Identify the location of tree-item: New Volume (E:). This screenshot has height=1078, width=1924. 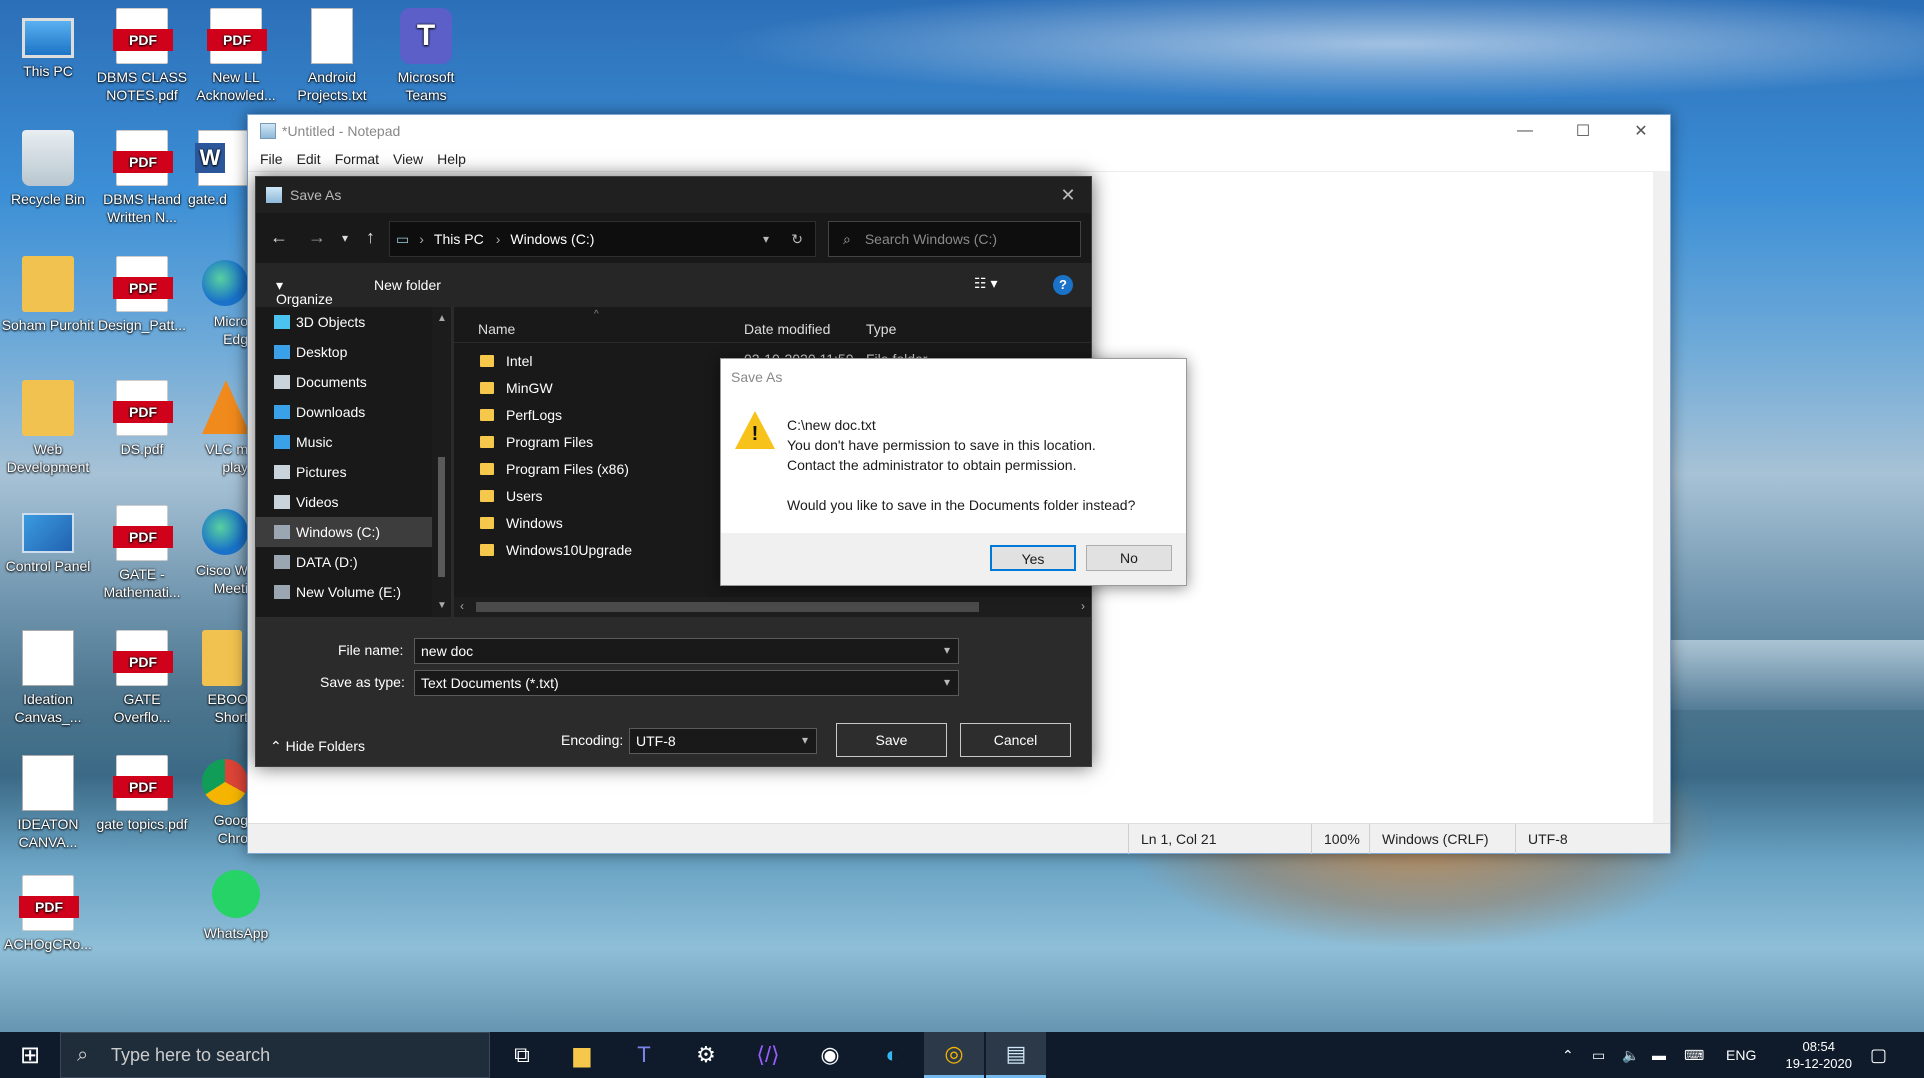
(353, 592).